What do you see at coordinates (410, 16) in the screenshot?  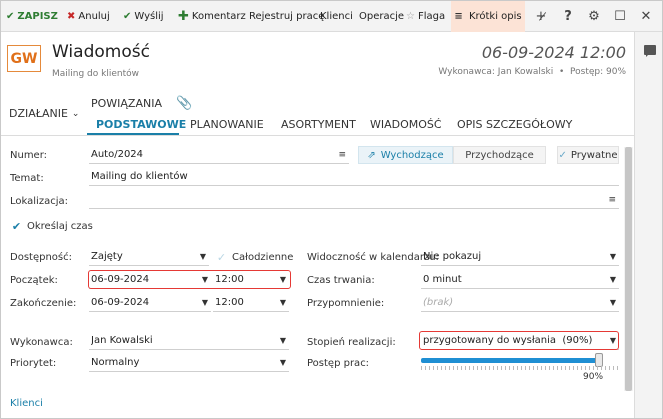 I see `star-icon: ☆` at bounding box center [410, 16].